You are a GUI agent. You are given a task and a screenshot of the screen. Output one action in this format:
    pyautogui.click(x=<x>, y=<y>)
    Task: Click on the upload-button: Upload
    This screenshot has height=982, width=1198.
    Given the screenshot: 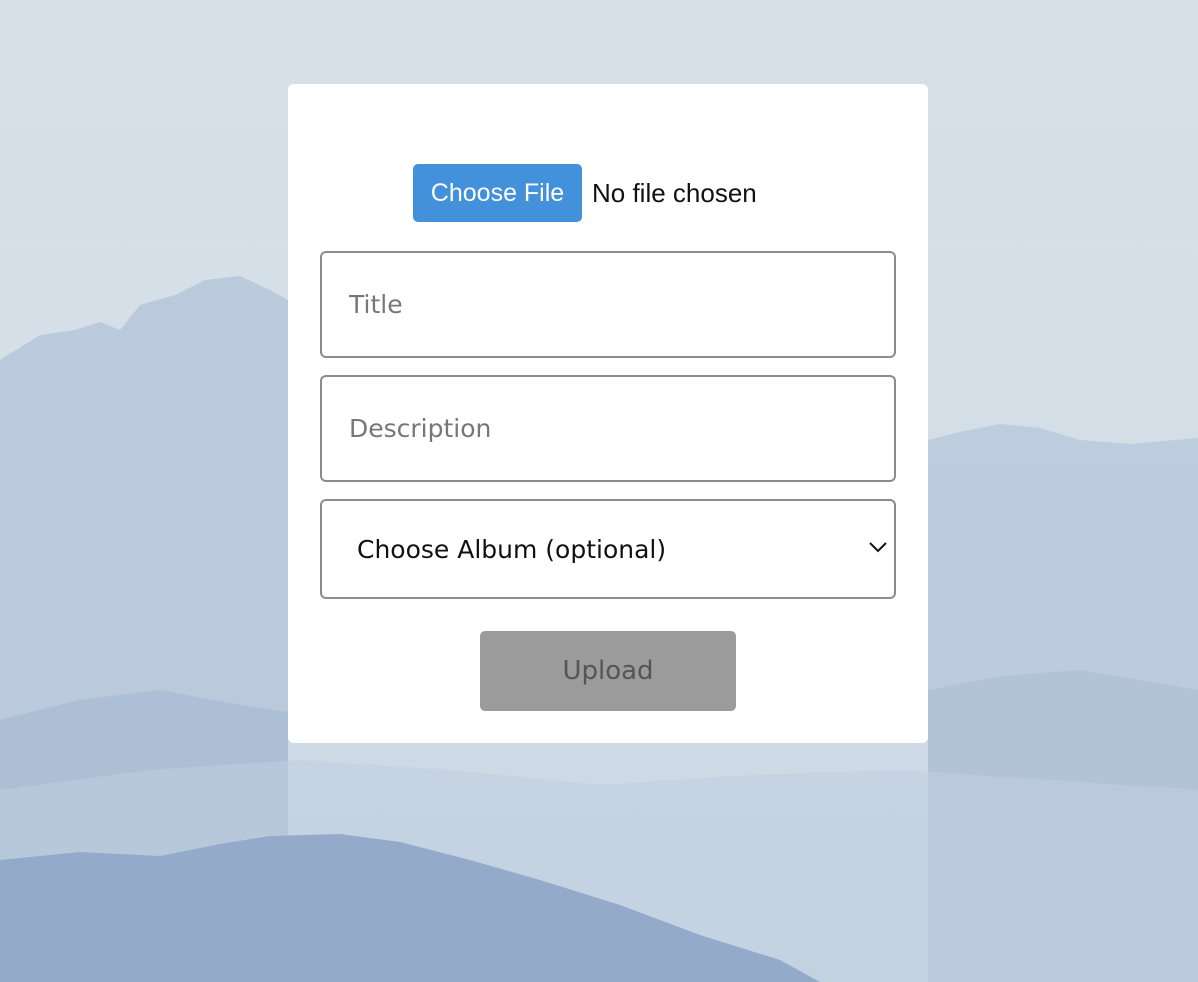 What is the action you would take?
    pyautogui.click(x=608, y=671)
    